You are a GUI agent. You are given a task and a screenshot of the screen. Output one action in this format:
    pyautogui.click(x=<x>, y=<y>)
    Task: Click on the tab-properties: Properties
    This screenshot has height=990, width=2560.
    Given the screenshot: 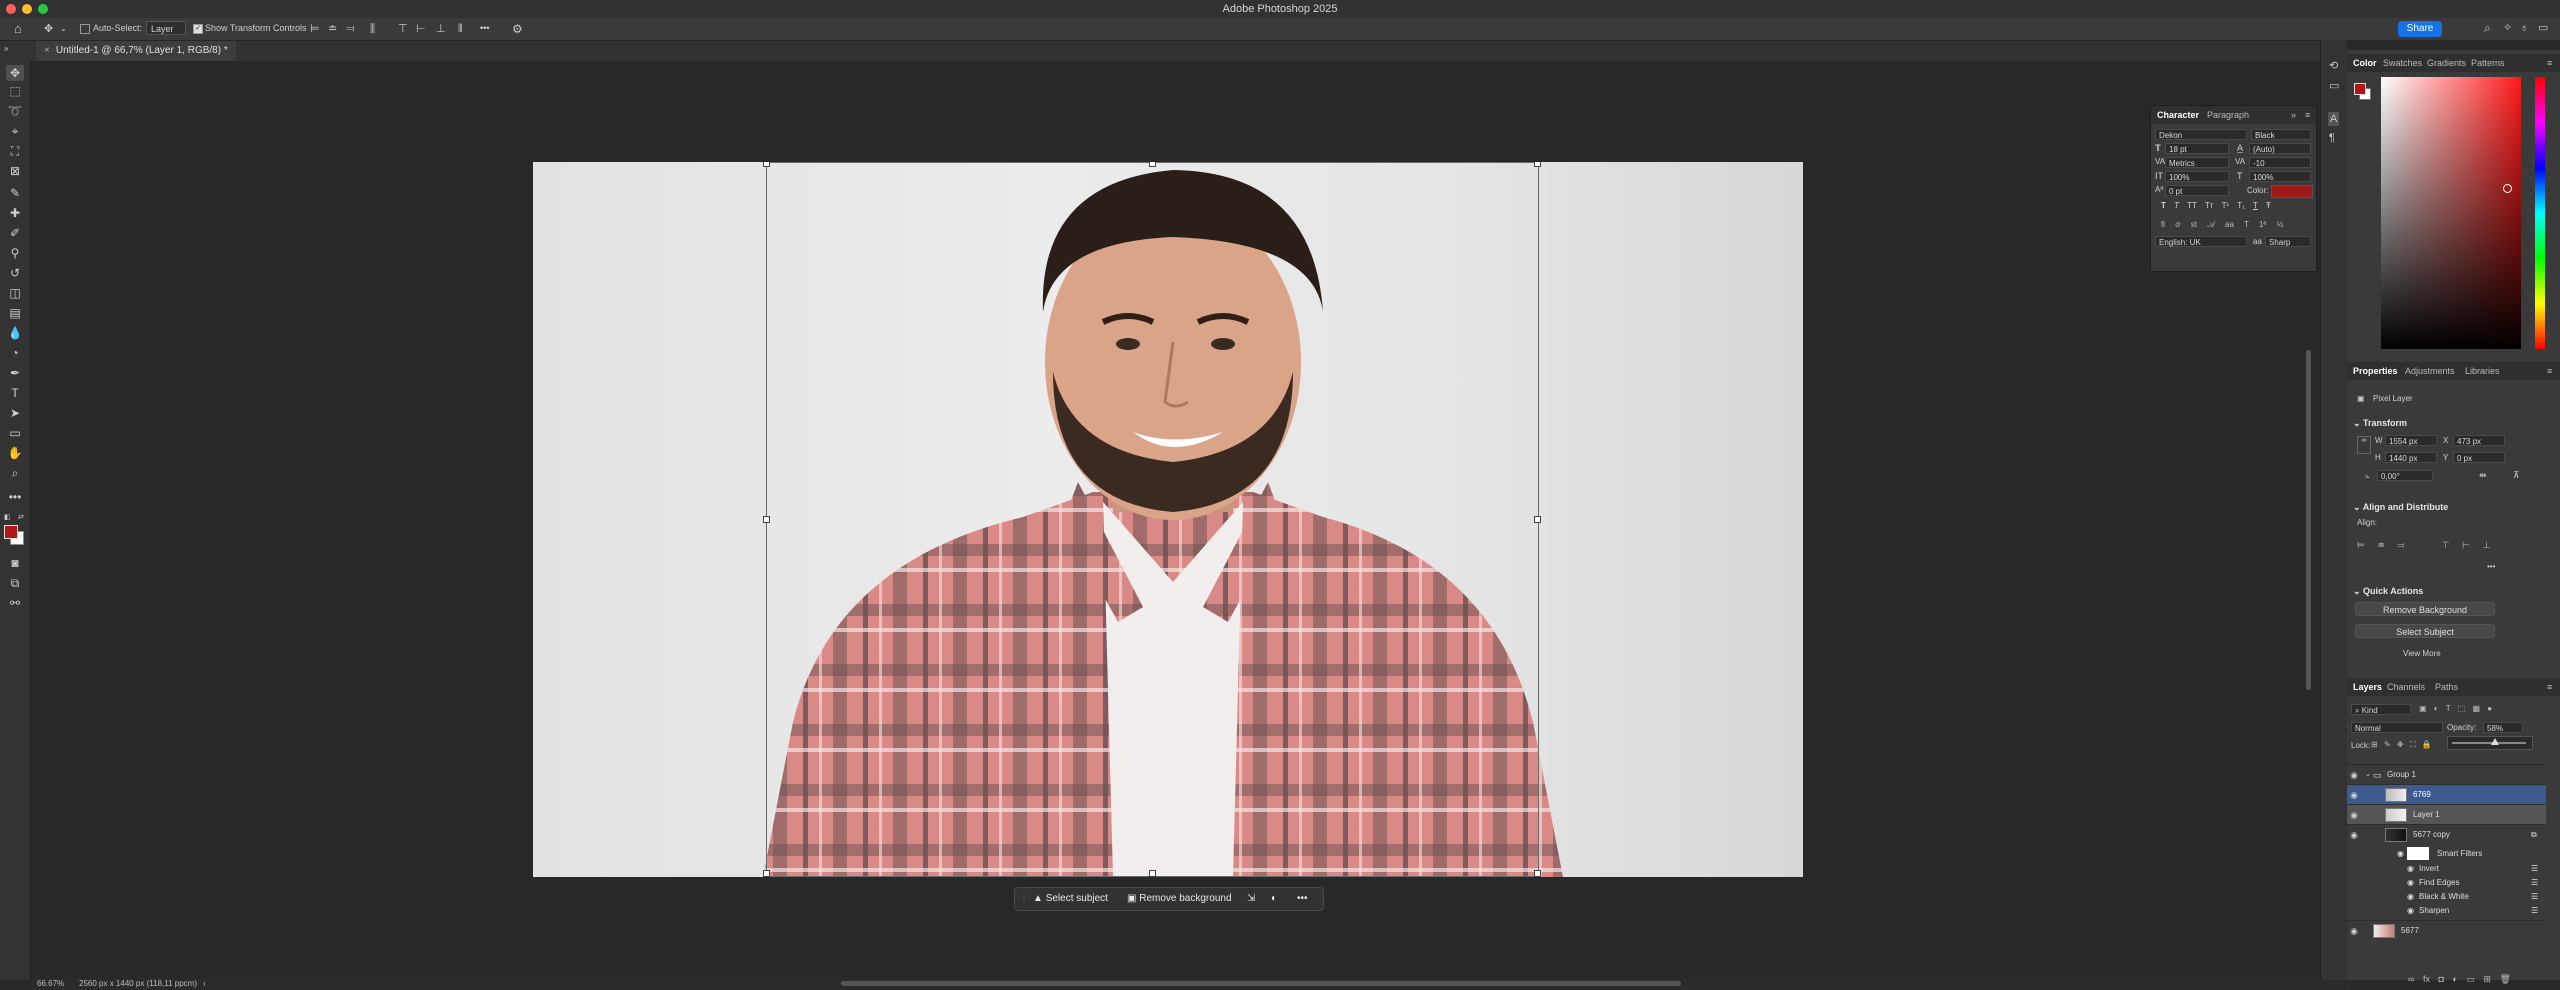 What is the action you would take?
    pyautogui.click(x=2375, y=371)
    